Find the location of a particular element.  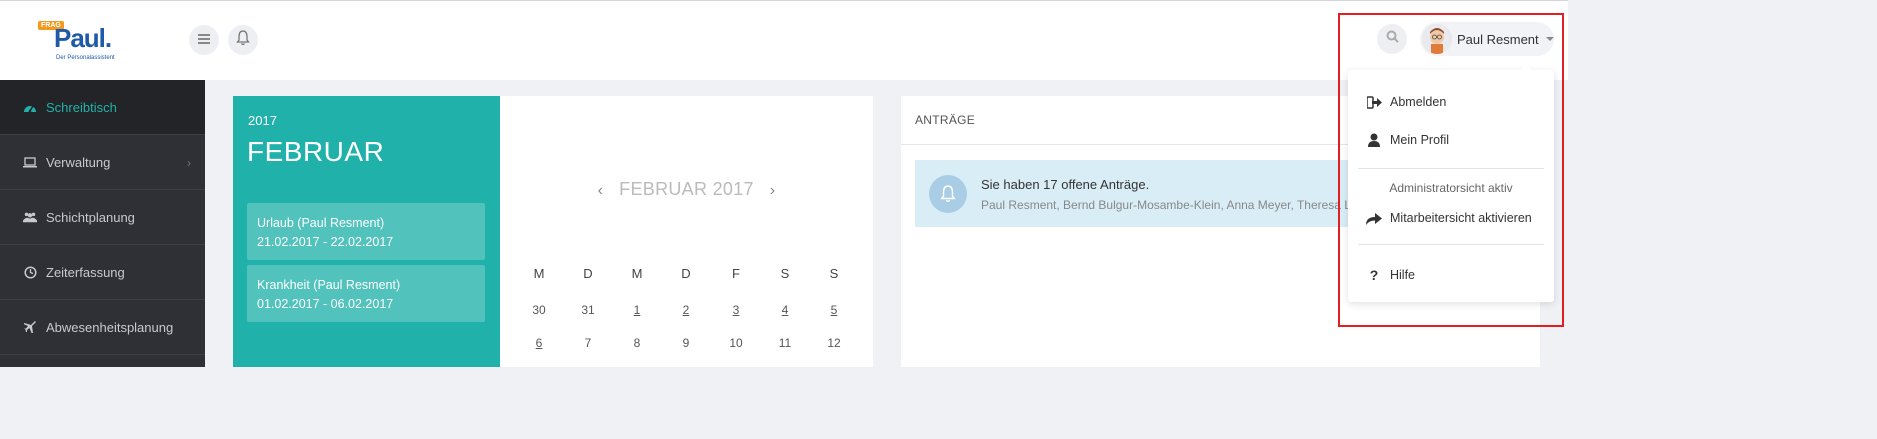

users-icon is located at coordinates (30, 217).